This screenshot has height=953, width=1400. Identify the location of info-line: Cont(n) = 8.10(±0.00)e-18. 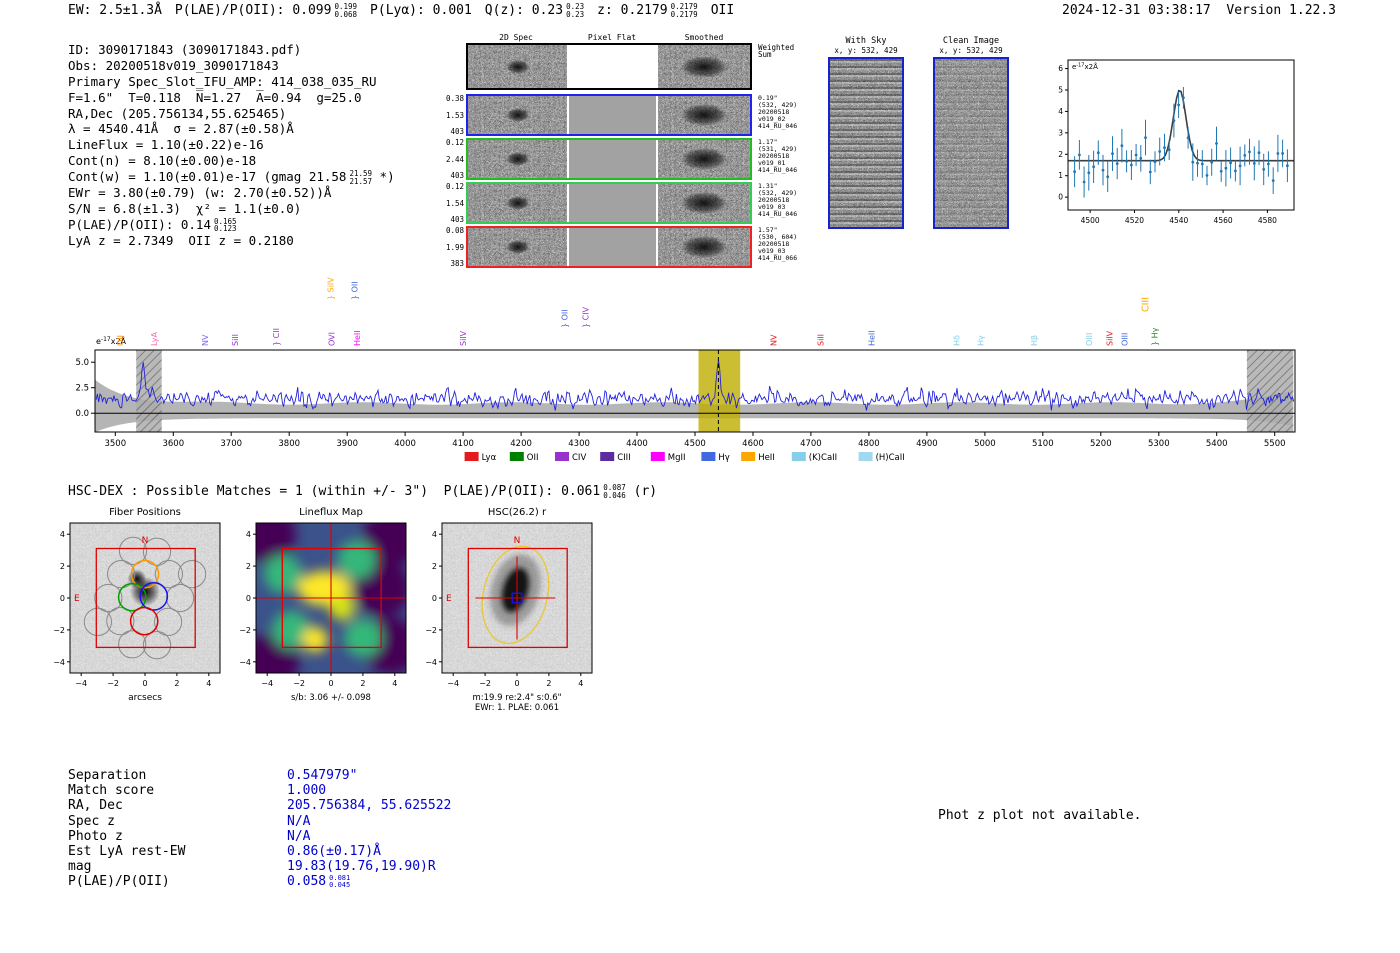
(238, 161).